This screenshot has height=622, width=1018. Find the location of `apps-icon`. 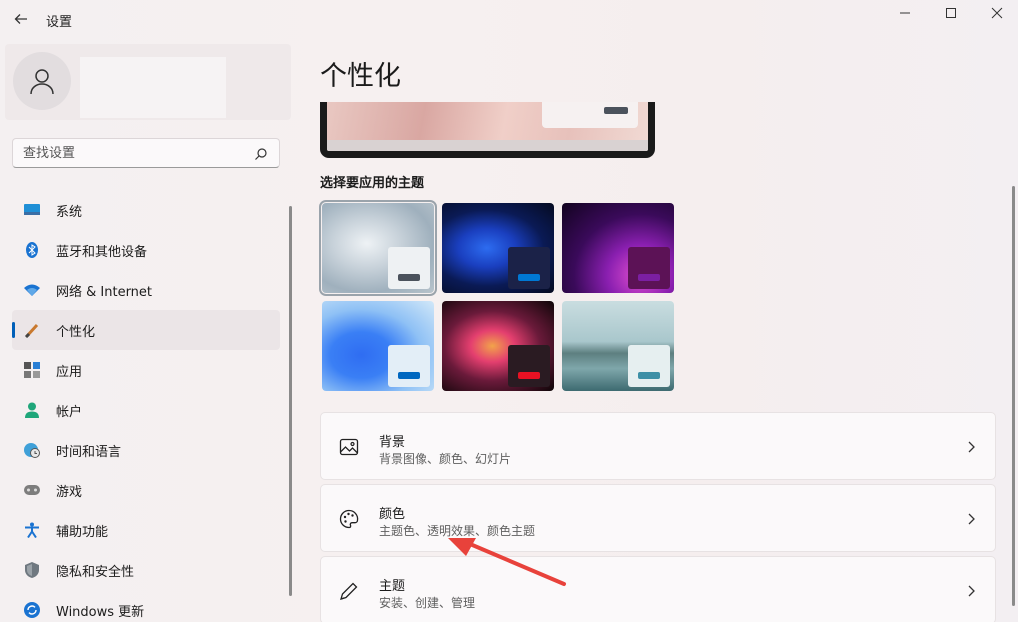

apps-icon is located at coordinates (32, 370).